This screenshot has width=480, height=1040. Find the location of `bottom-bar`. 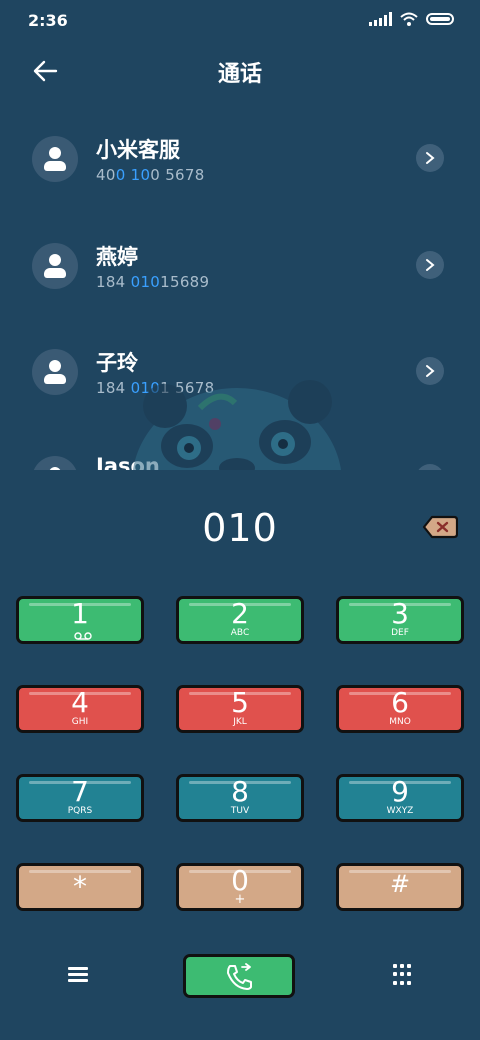

bottom-bar is located at coordinates (240, 975).